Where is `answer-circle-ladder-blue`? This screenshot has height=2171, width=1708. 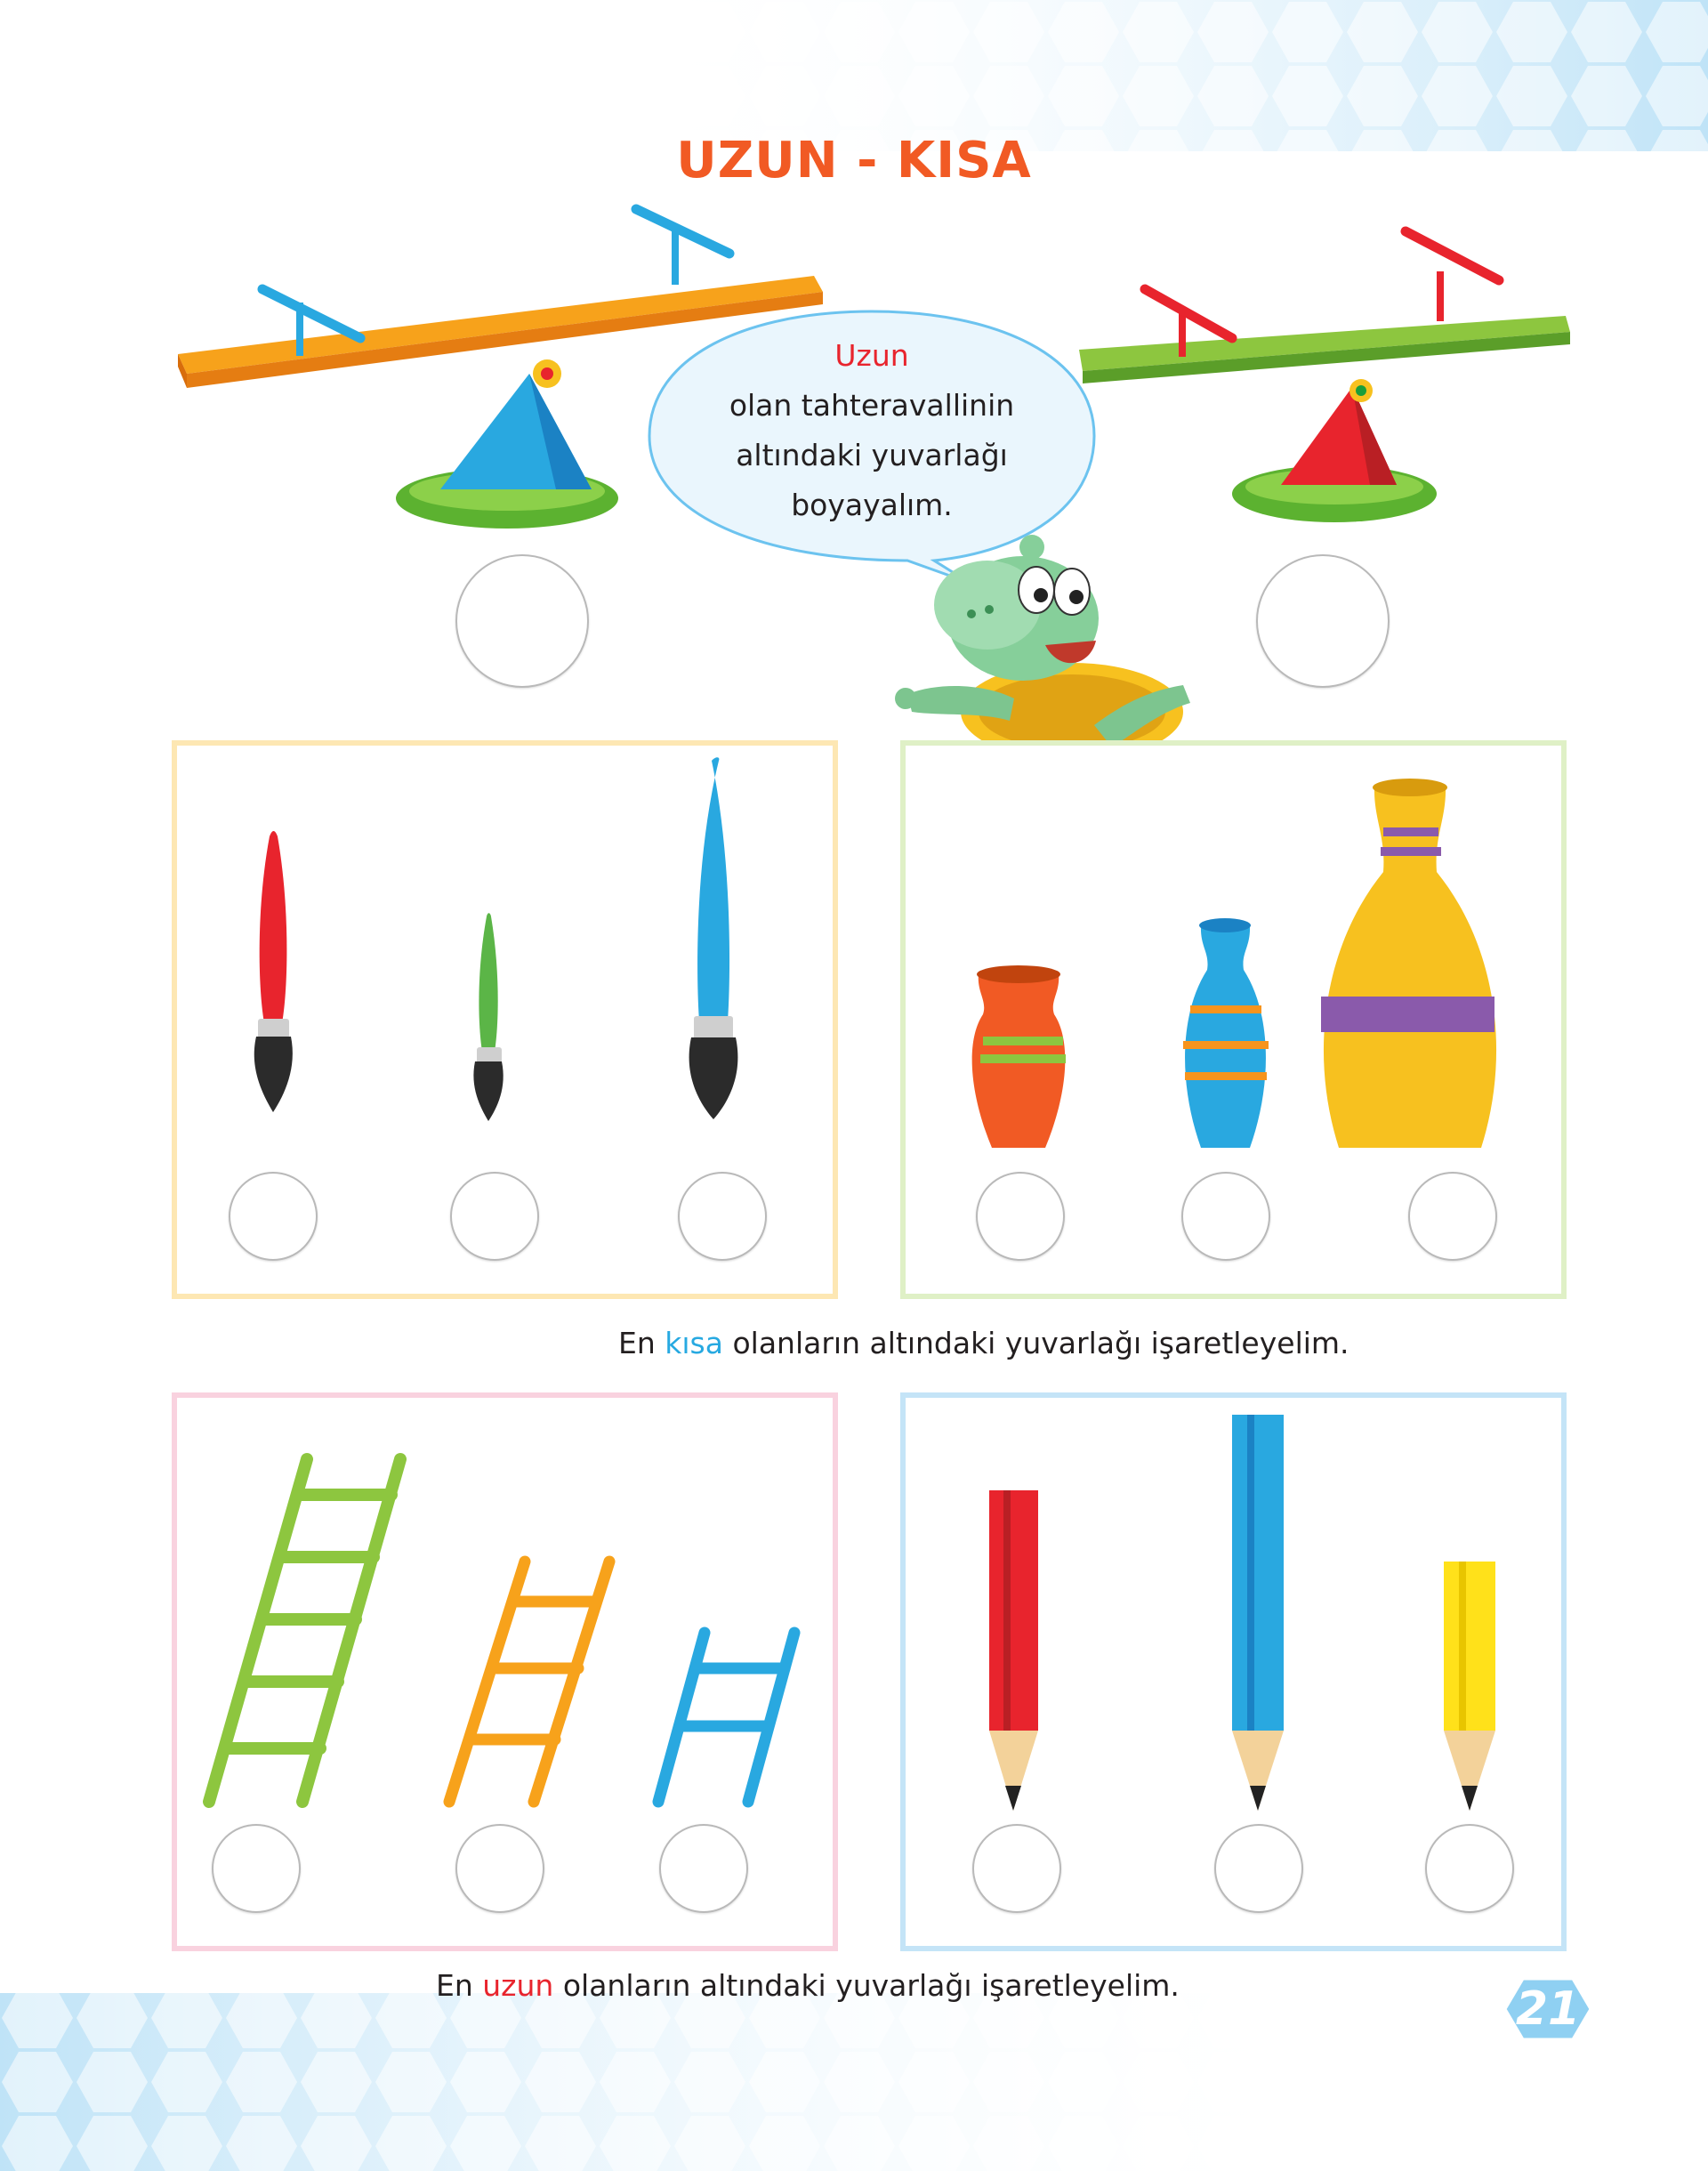 answer-circle-ladder-blue is located at coordinates (703, 1869).